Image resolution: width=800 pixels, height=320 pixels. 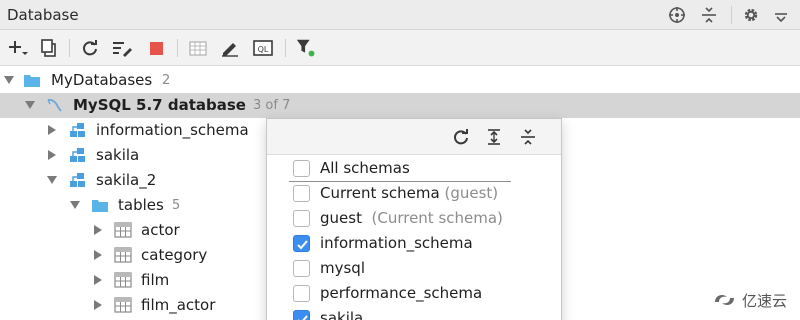 I want to click on filter-icon, so click(x=306, y=48).